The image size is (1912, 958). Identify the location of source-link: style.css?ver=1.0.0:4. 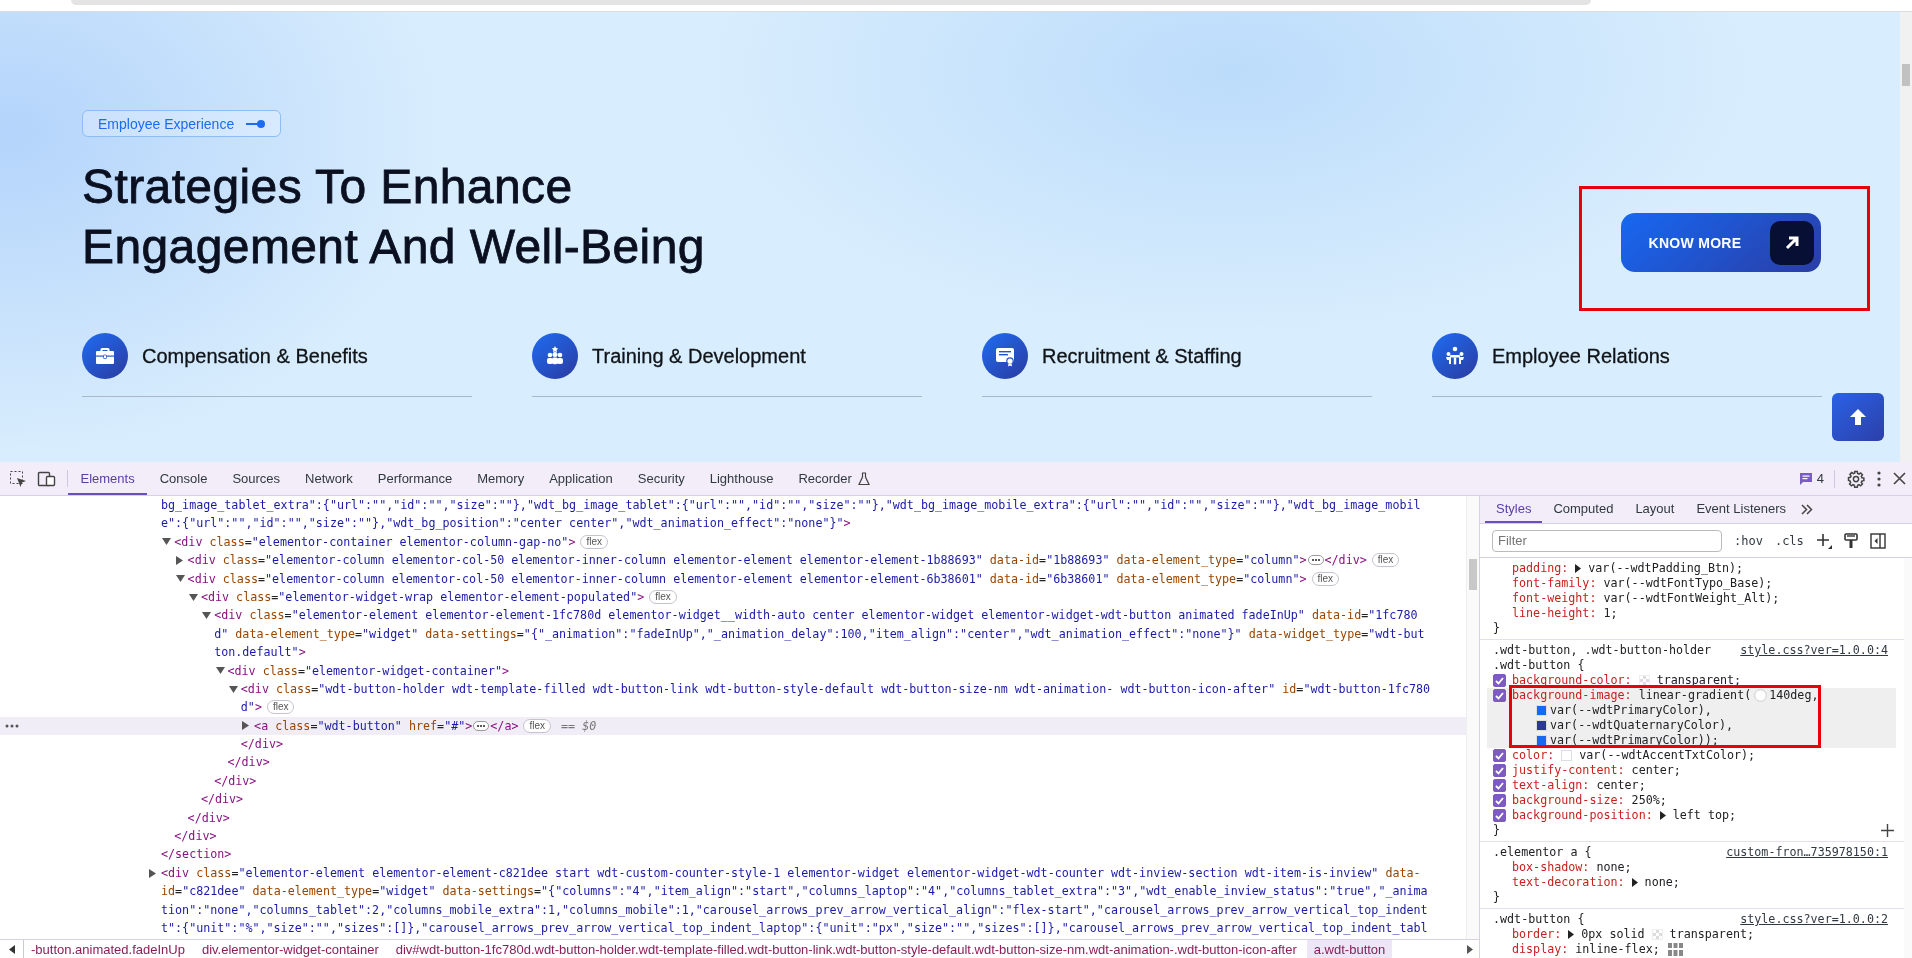
(1814, 650).